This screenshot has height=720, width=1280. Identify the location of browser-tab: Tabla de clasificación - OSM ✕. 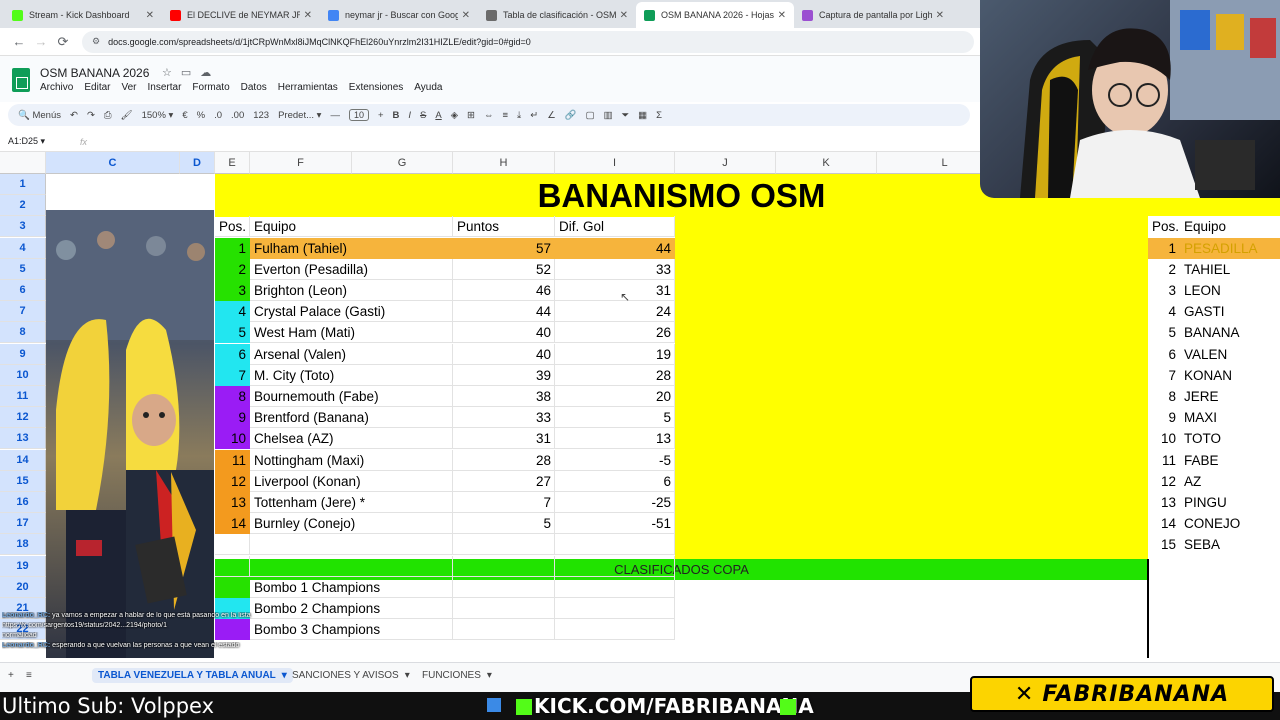
(557, 15).